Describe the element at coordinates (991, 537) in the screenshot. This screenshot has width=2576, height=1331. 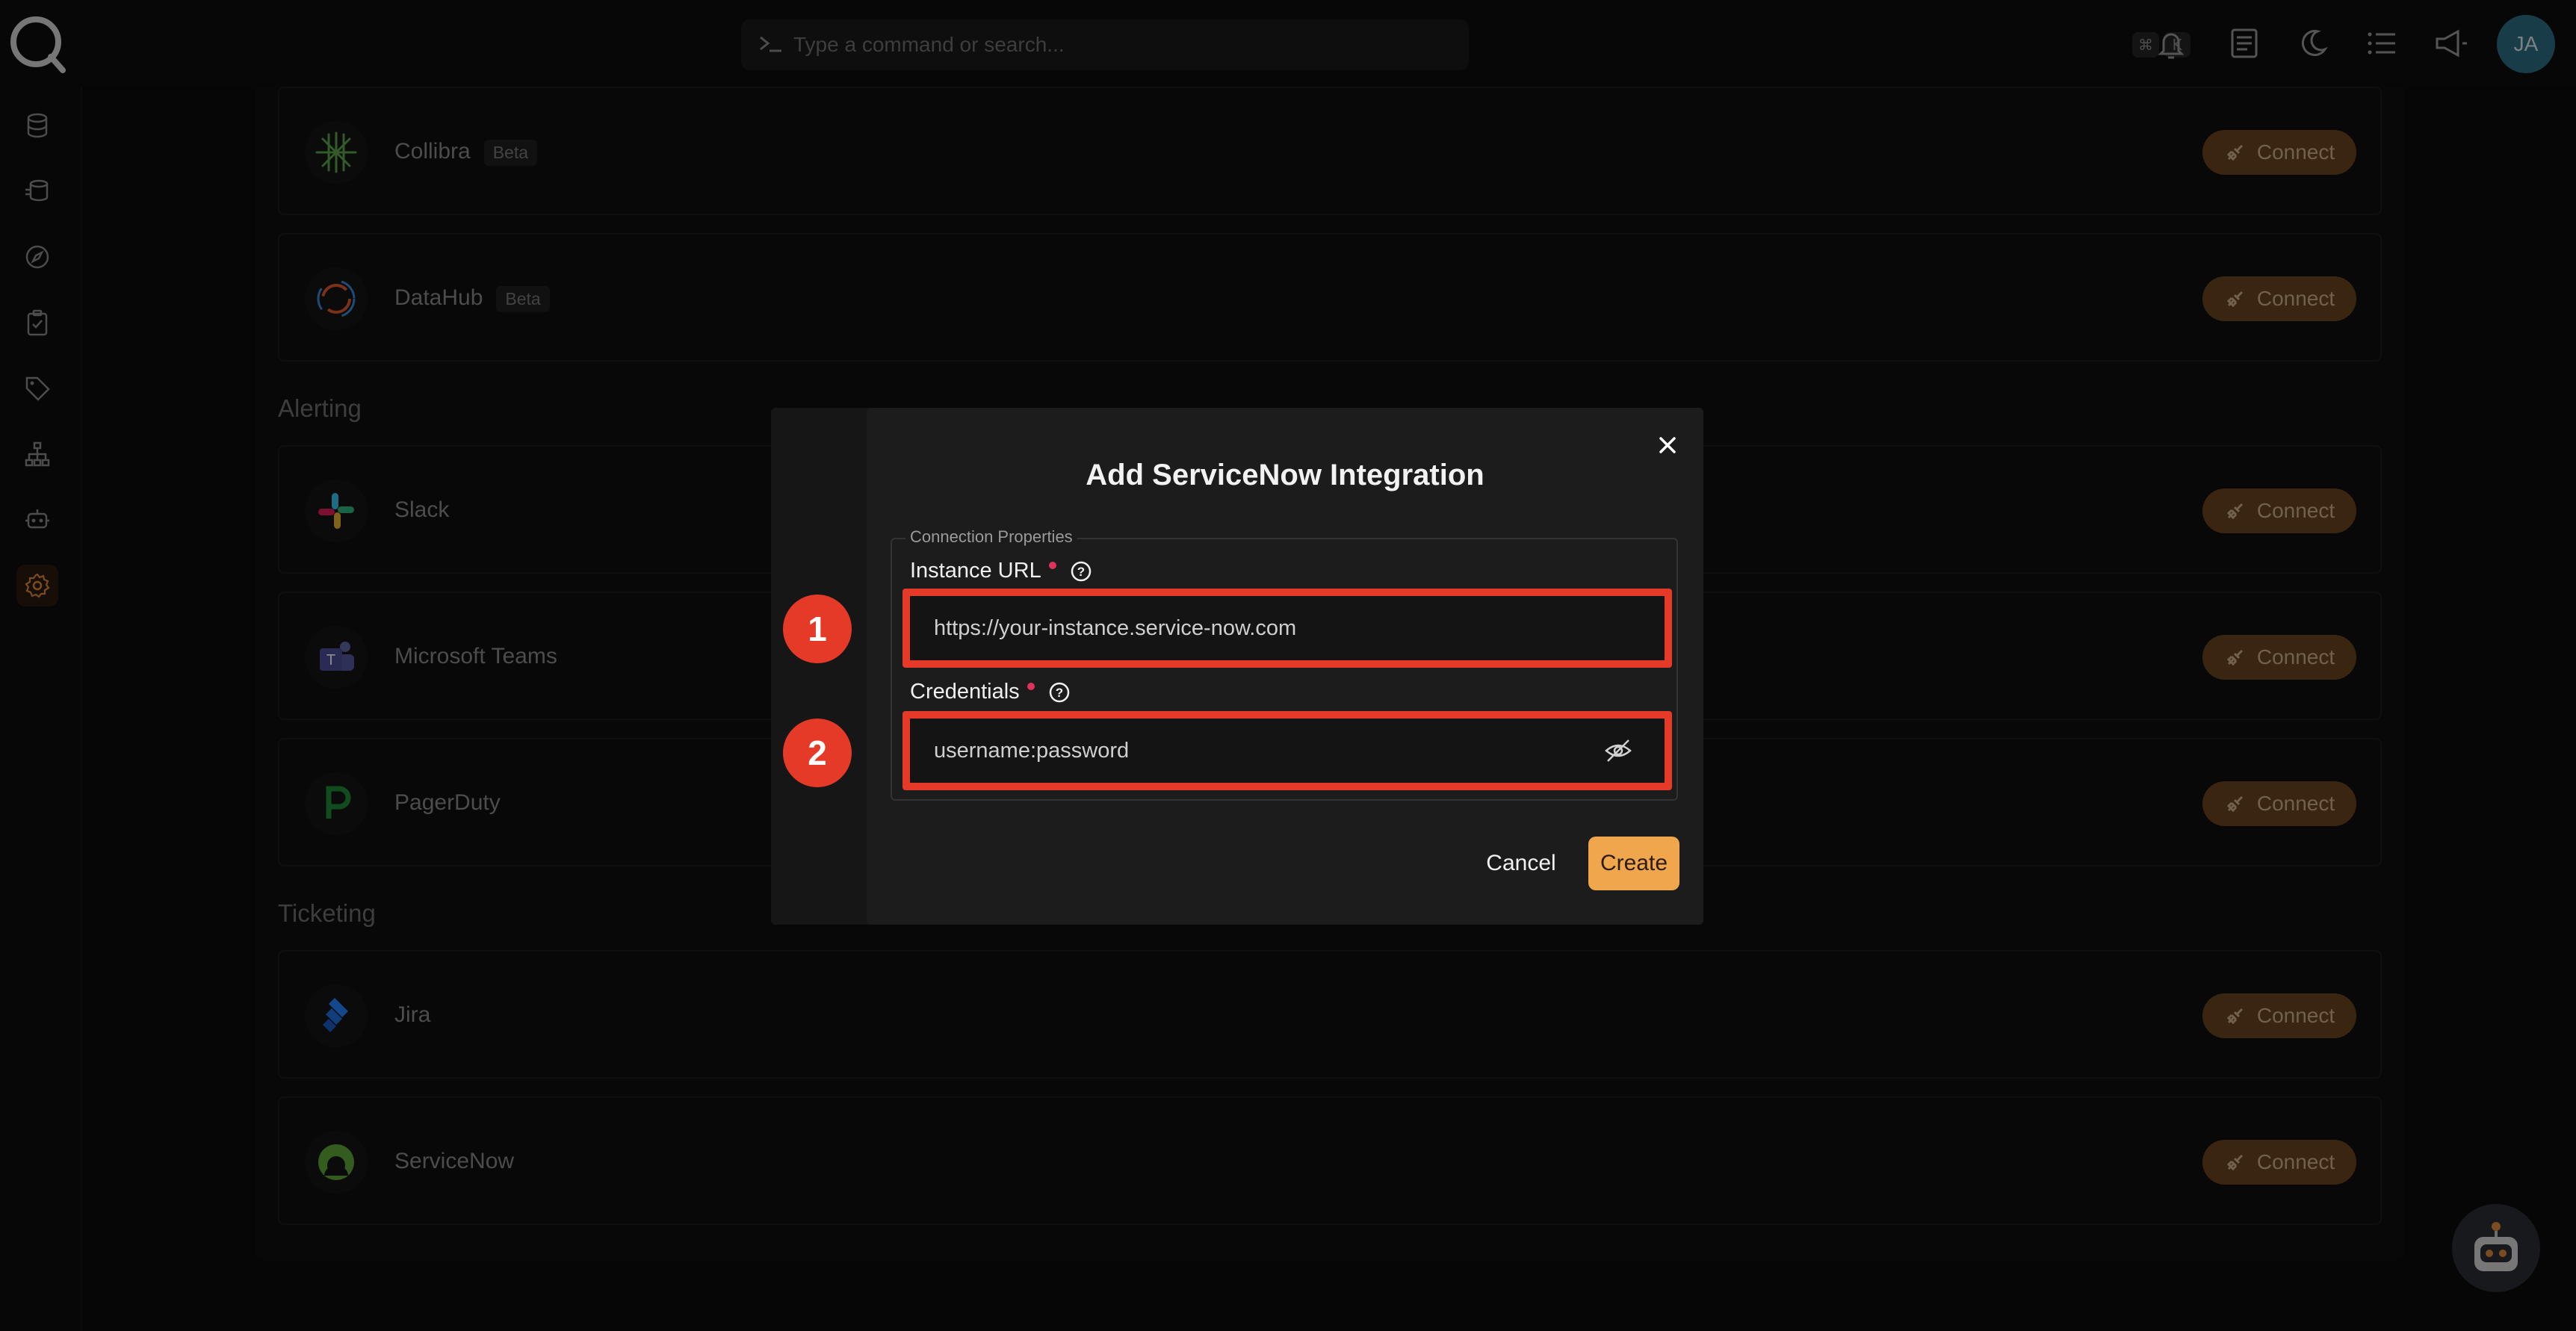
I see `fieldset-legend: Connection Properties` at that location.